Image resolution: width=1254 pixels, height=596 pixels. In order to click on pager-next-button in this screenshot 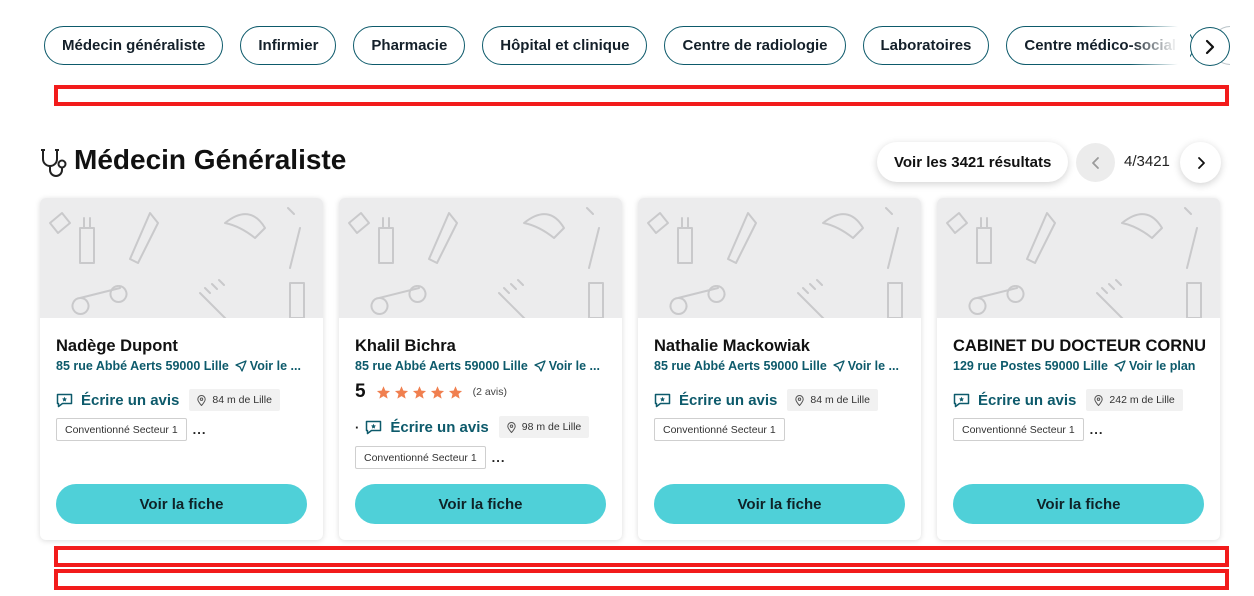, I will do `click(1200, 162)`.